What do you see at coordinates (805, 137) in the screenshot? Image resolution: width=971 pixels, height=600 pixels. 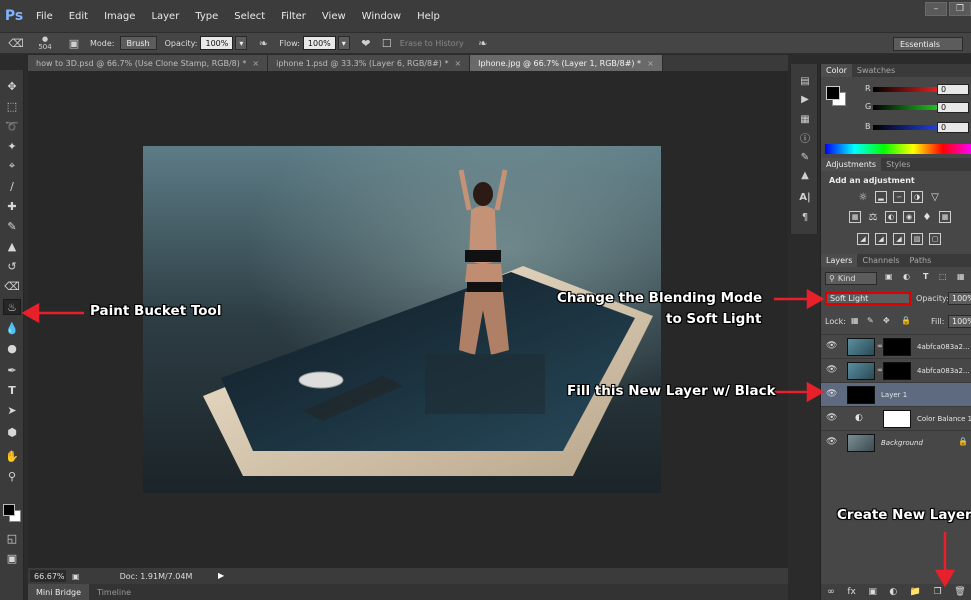 I see `info-panel-icon: ⓘ` at bounding box center [805, 137].